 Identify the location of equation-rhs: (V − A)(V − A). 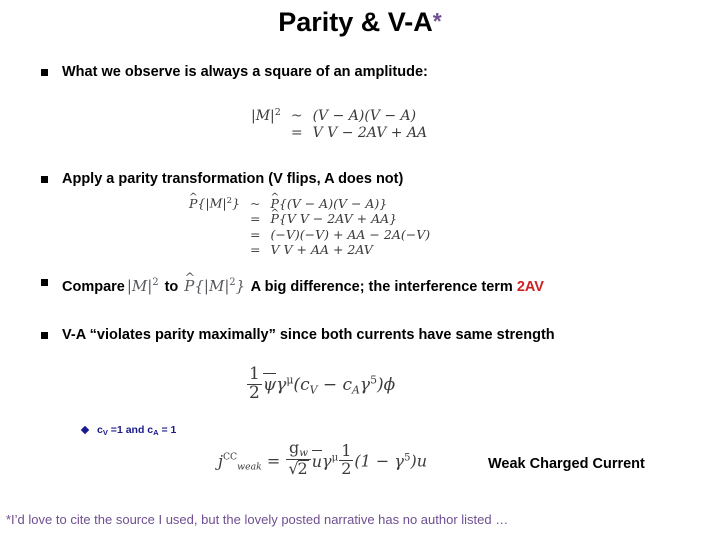
(364, 116).